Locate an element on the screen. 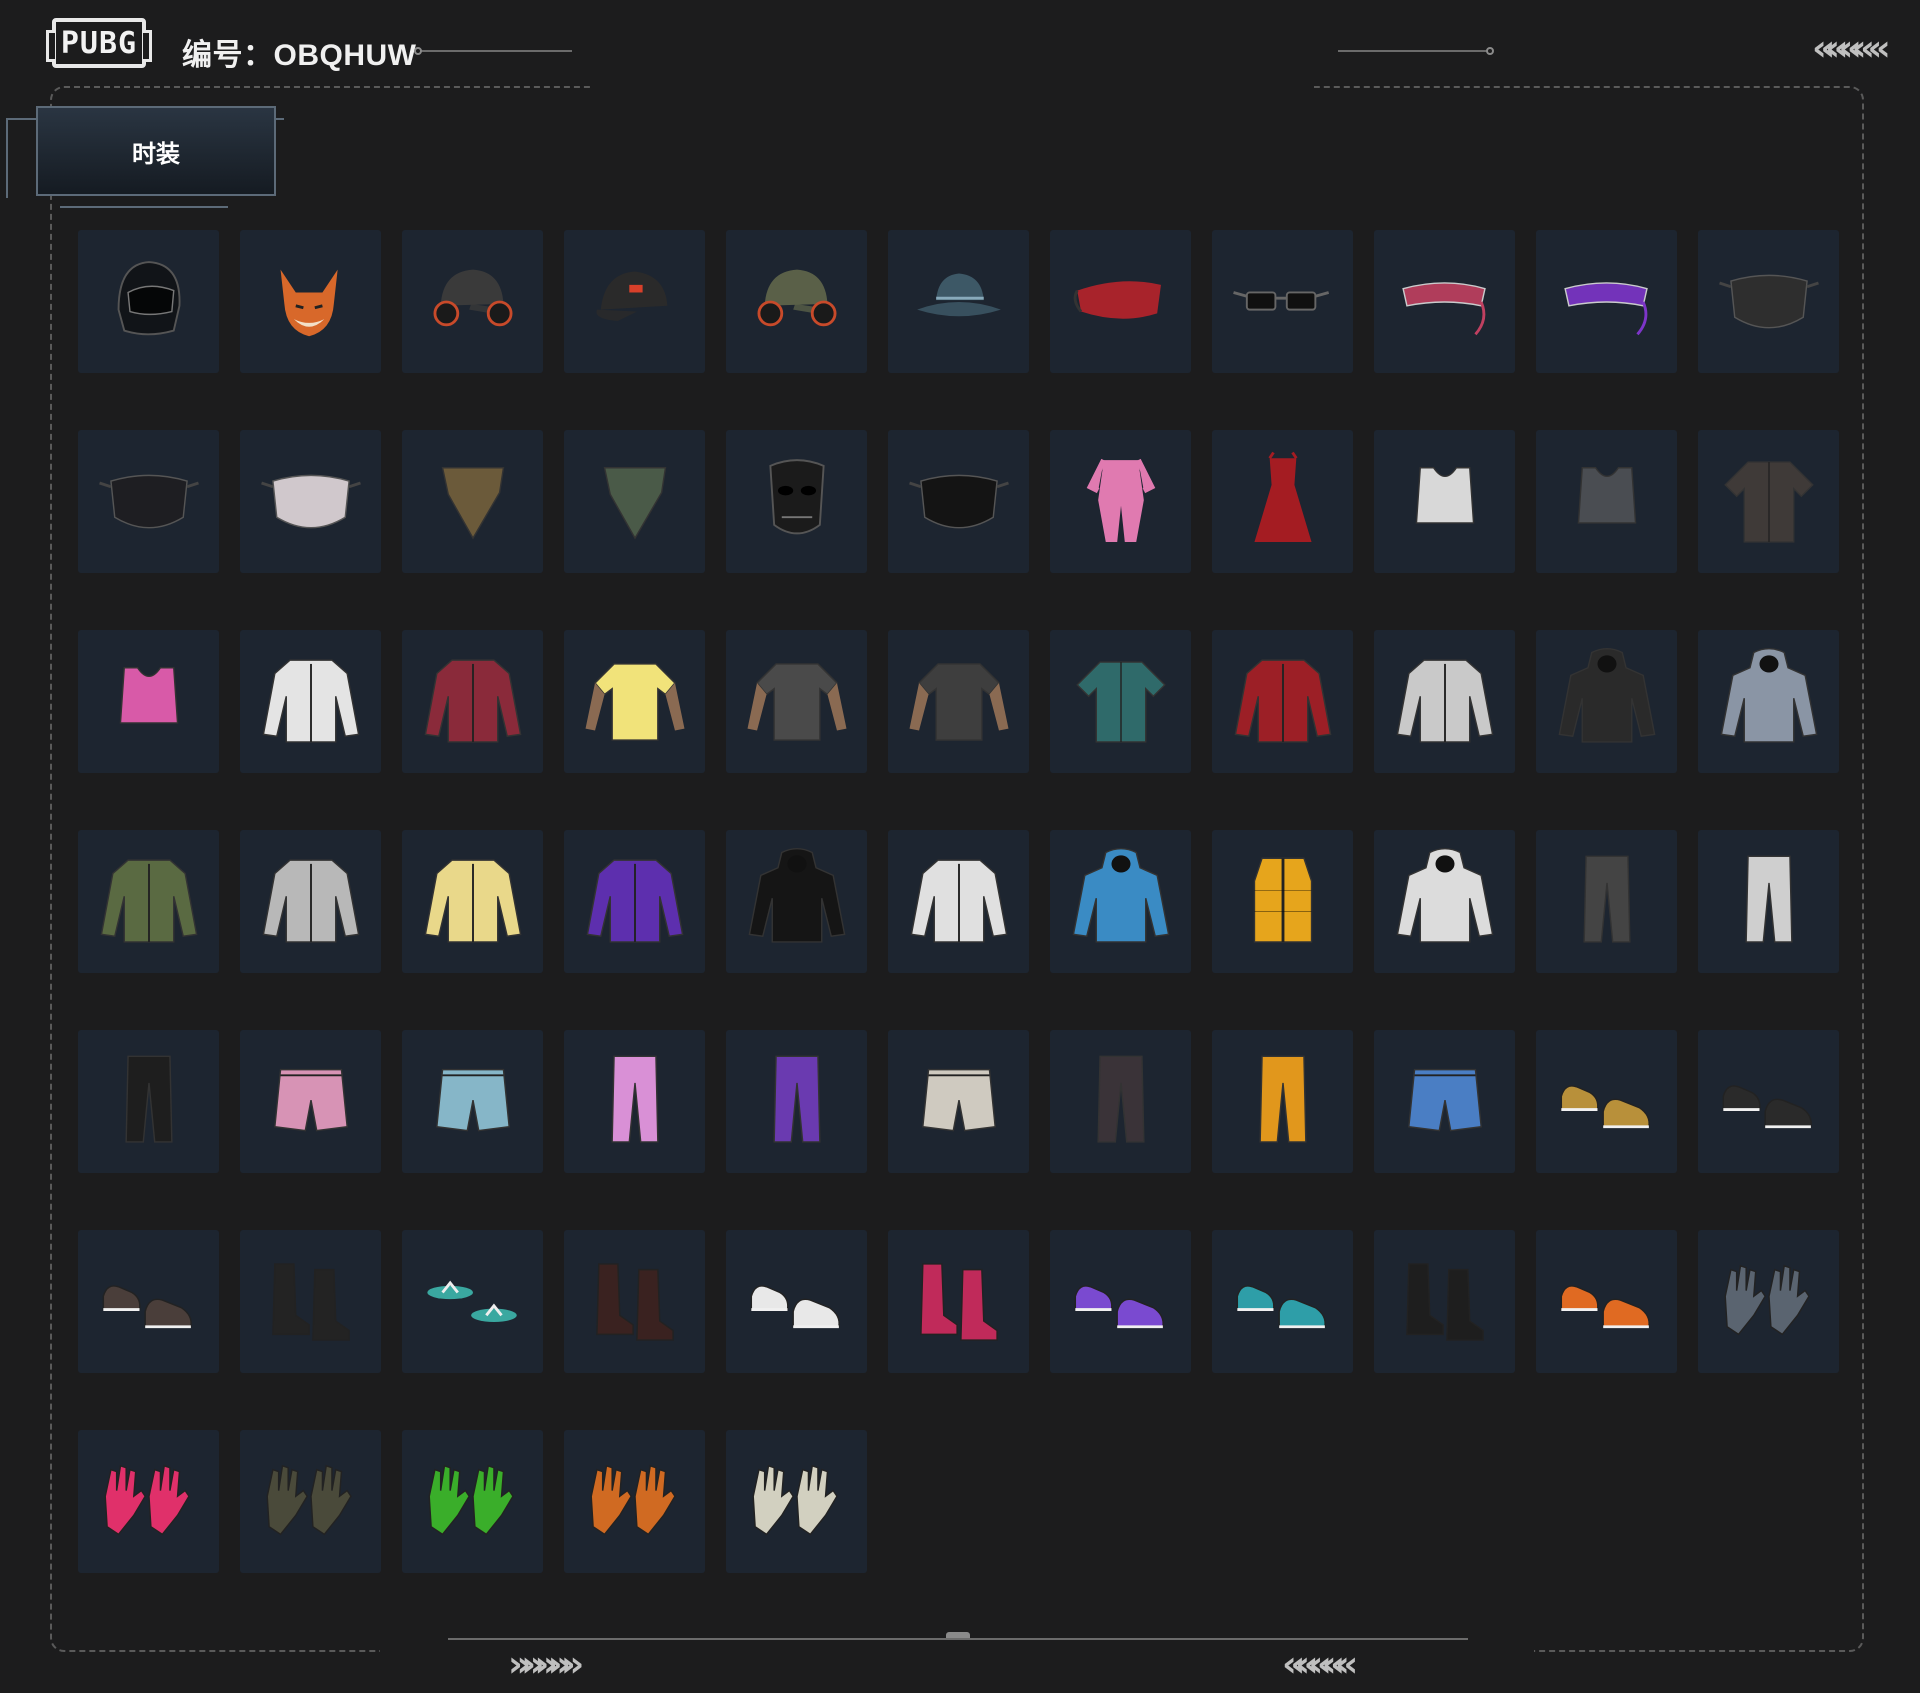 The image size is (1920, 1693). item-slot-grey-tactical-top is located at coordinates (1606, 501).